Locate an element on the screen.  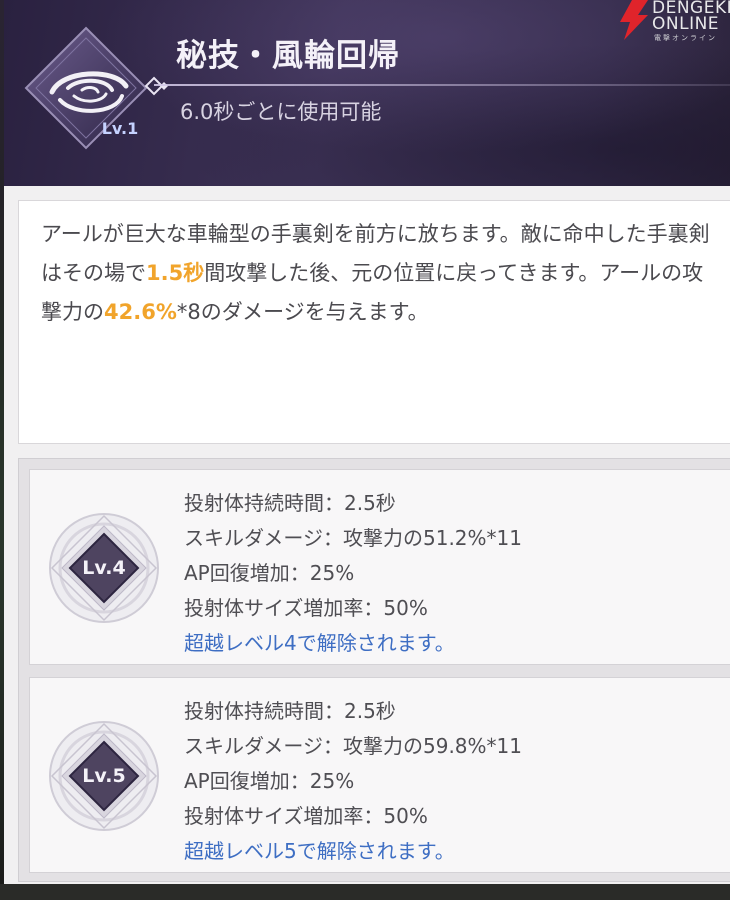
description-highlight-attack: 42.6% is located at coordinates (140, 312).